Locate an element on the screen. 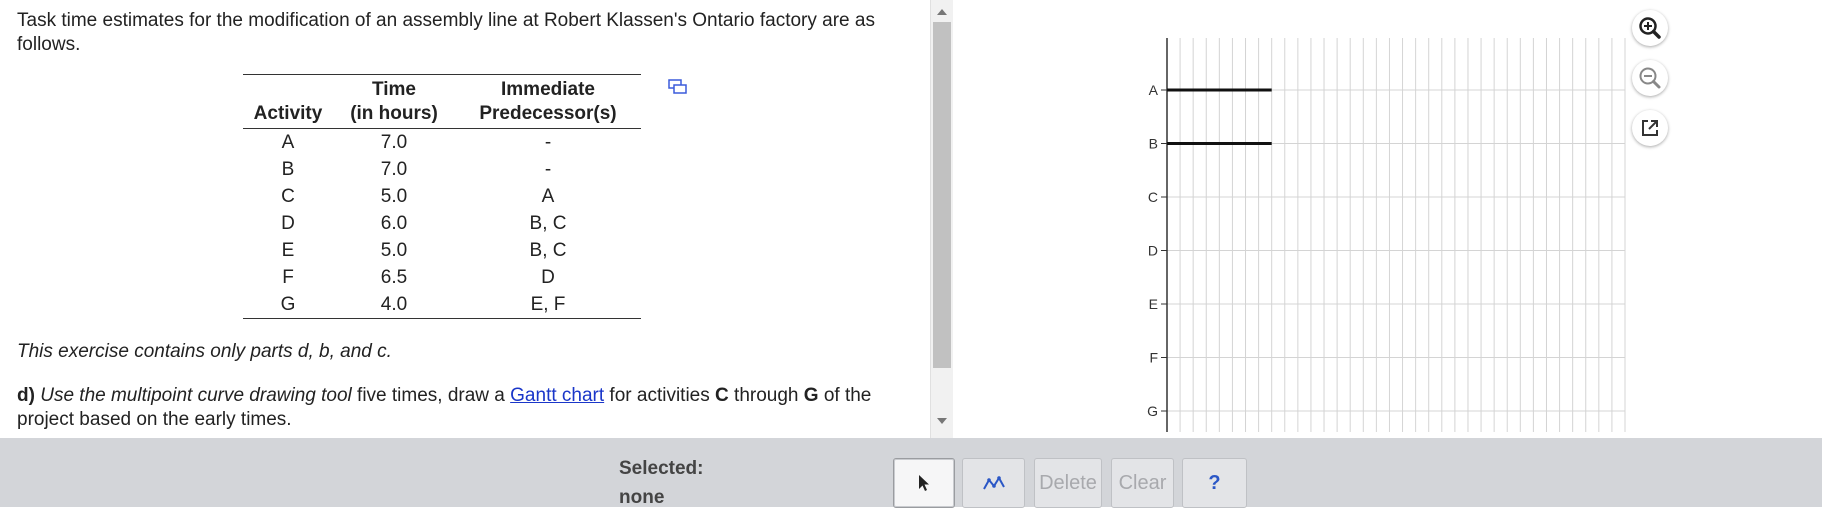  y-tick-label: F is located at coordinates (1153, 358).